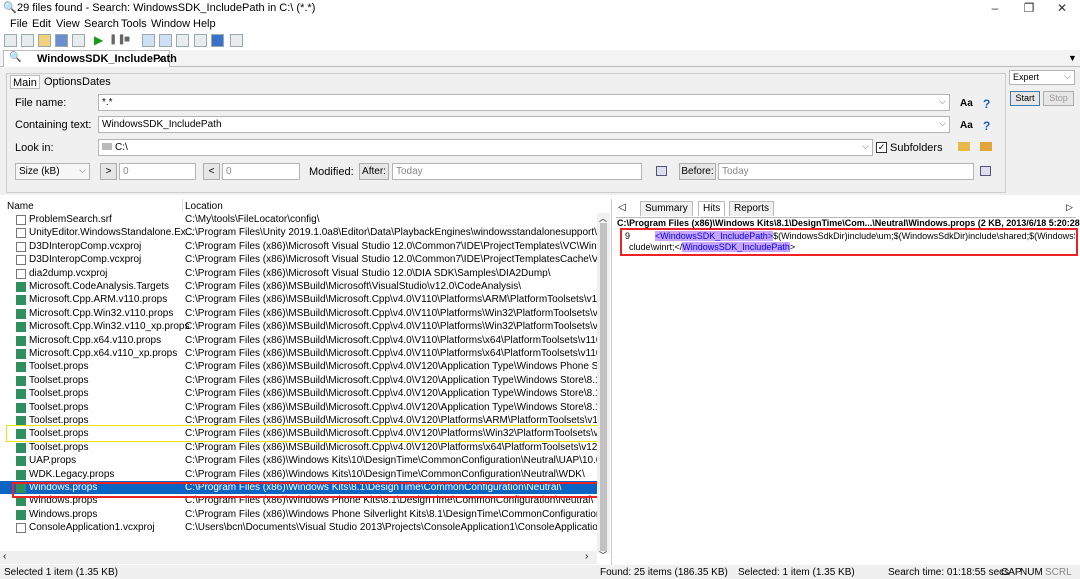 The image size is (1080, 579). What do you see at coordinates (752, 208) in the screenshot?
I see `tab-reports: Reports` at bounding box center [752, 208].